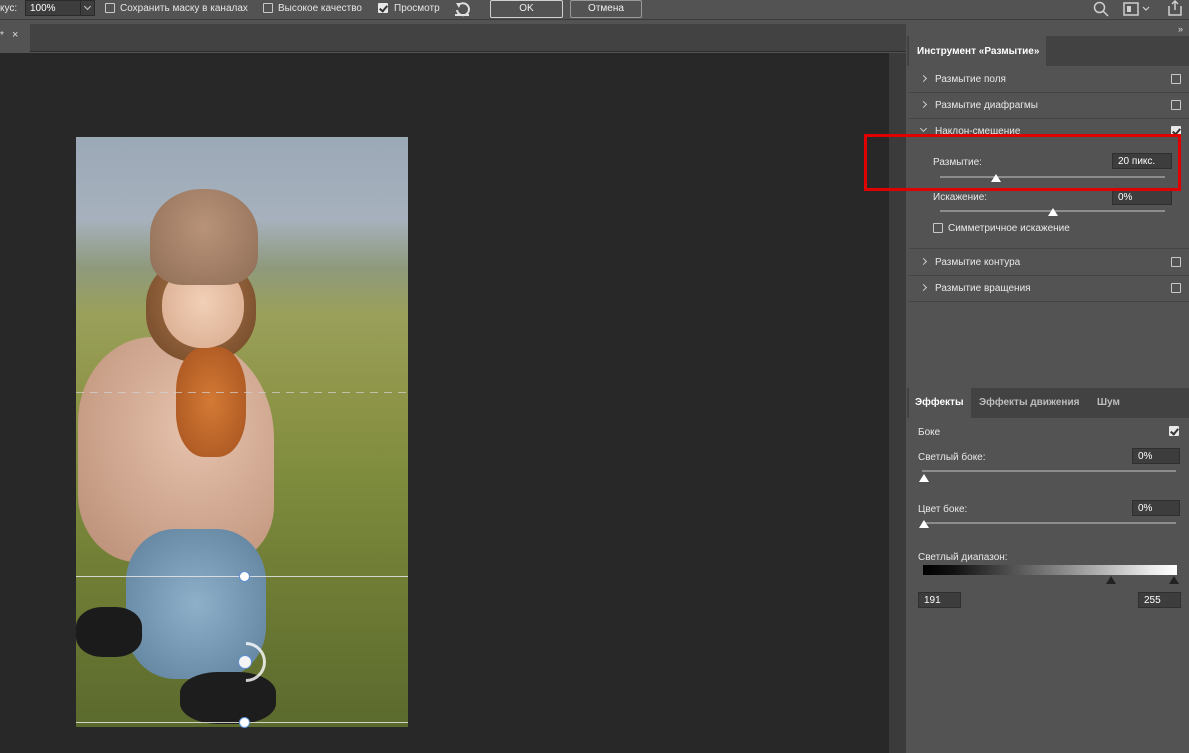 The image size is (1189, 753). What do you see at coordinates (1049, 106) in the screenshot?
I see `blur-item-iris: Размытие диафрагмы` at bounding box center [1049, 106].